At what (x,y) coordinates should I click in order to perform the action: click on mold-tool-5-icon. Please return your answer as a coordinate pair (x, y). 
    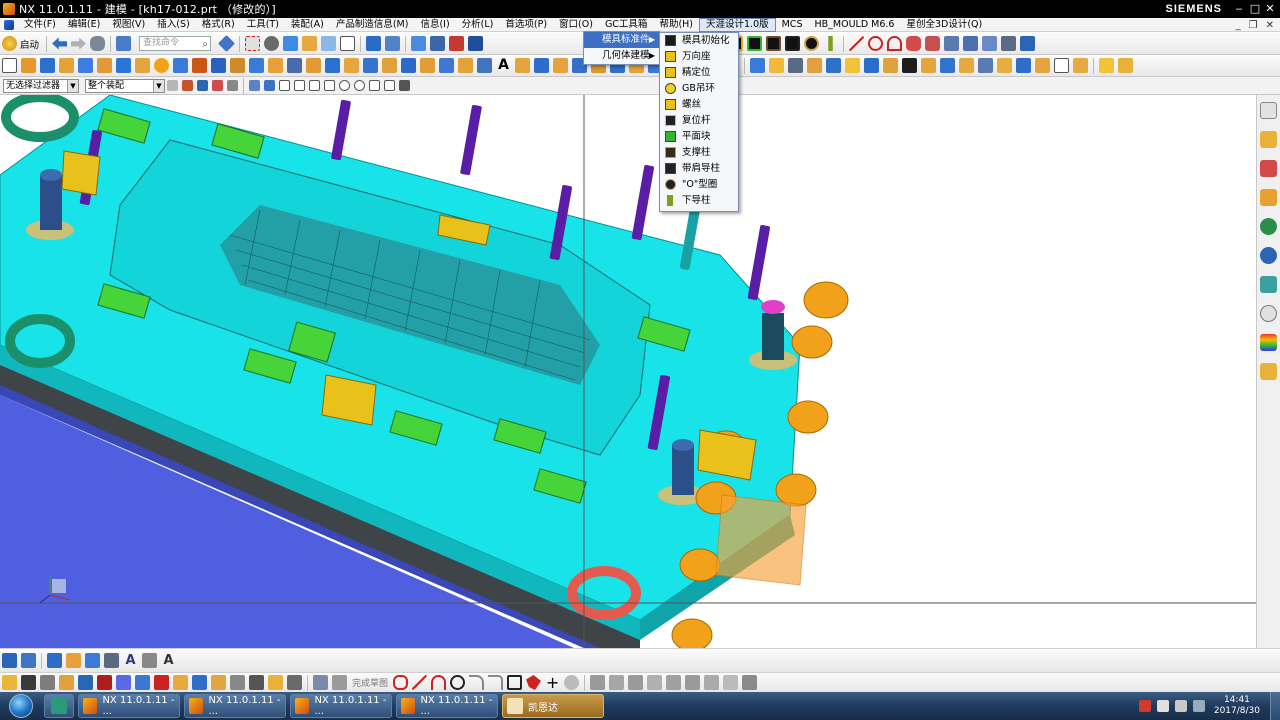
    Looking at the image, I should click on (755, 43).